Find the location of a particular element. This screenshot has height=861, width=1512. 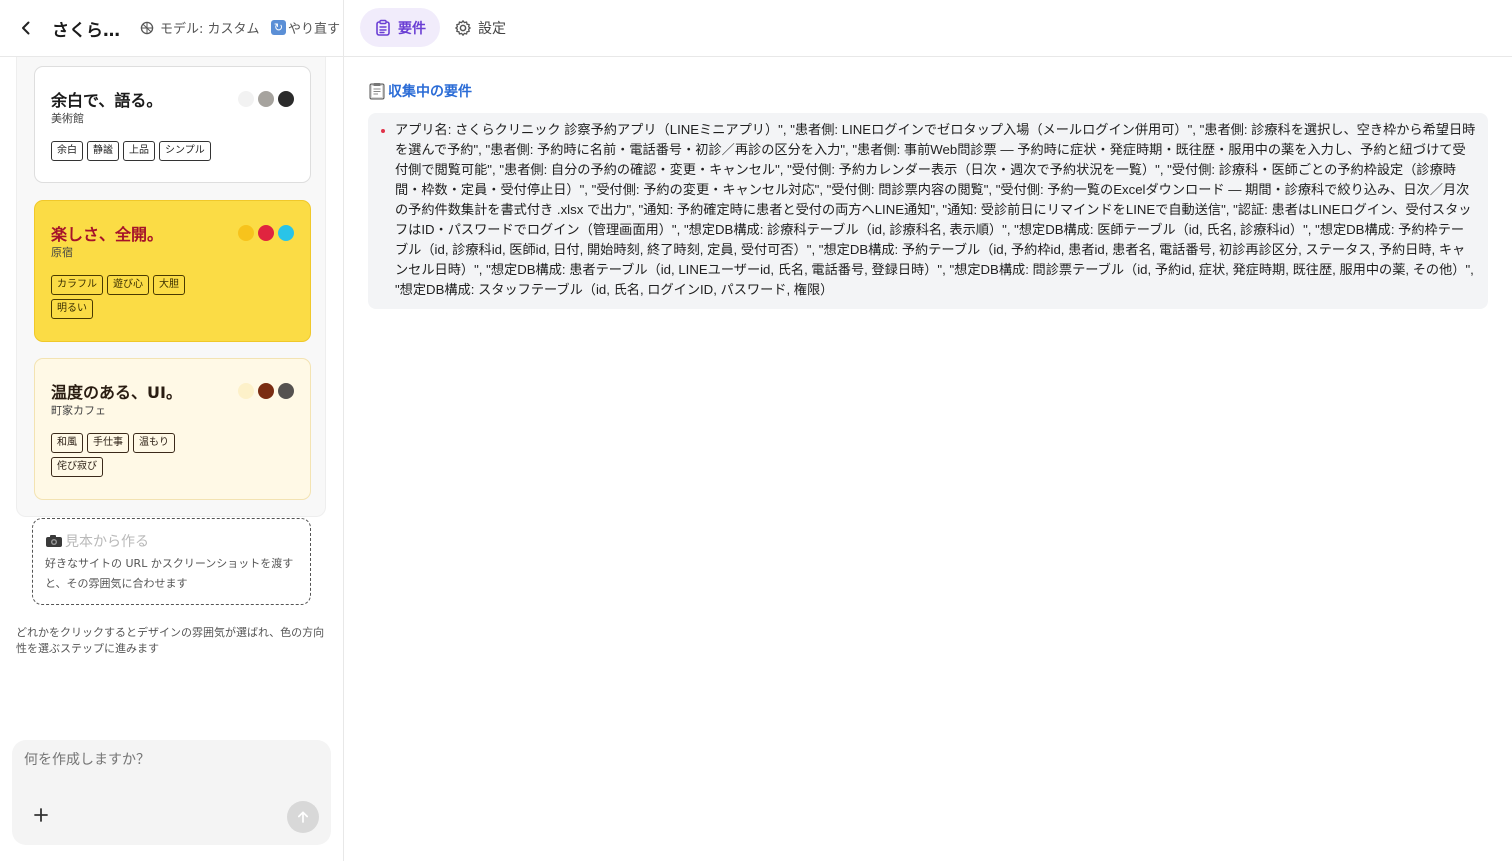

refresh-icon: ↻ is located at coordinates (278, 27).